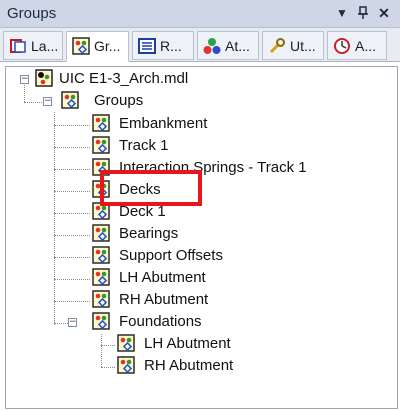  What do you see at coordinates (192, 146) in the screenshot?
I see `tree-item-track1: Track 1` at bounding box center [192, 146].